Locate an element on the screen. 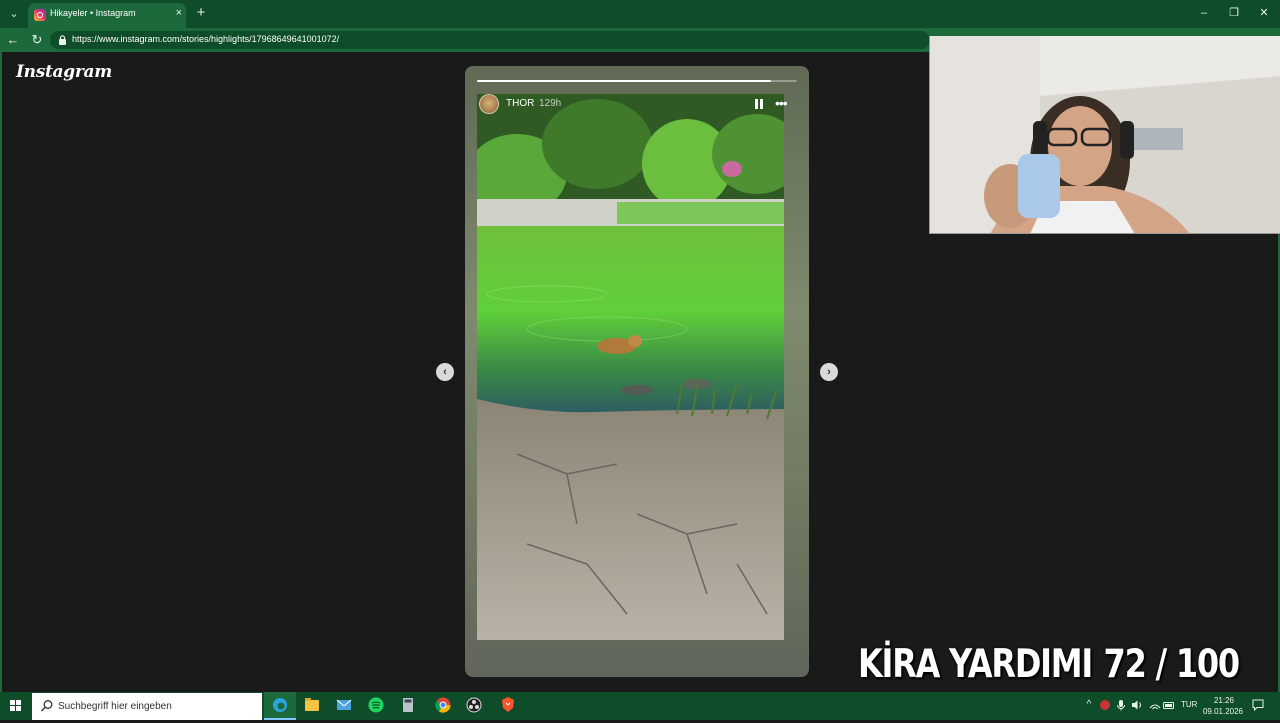 The width and height of the screenshot is (1280, 723). new-tab-button: + is located at coordinates (201, 13).